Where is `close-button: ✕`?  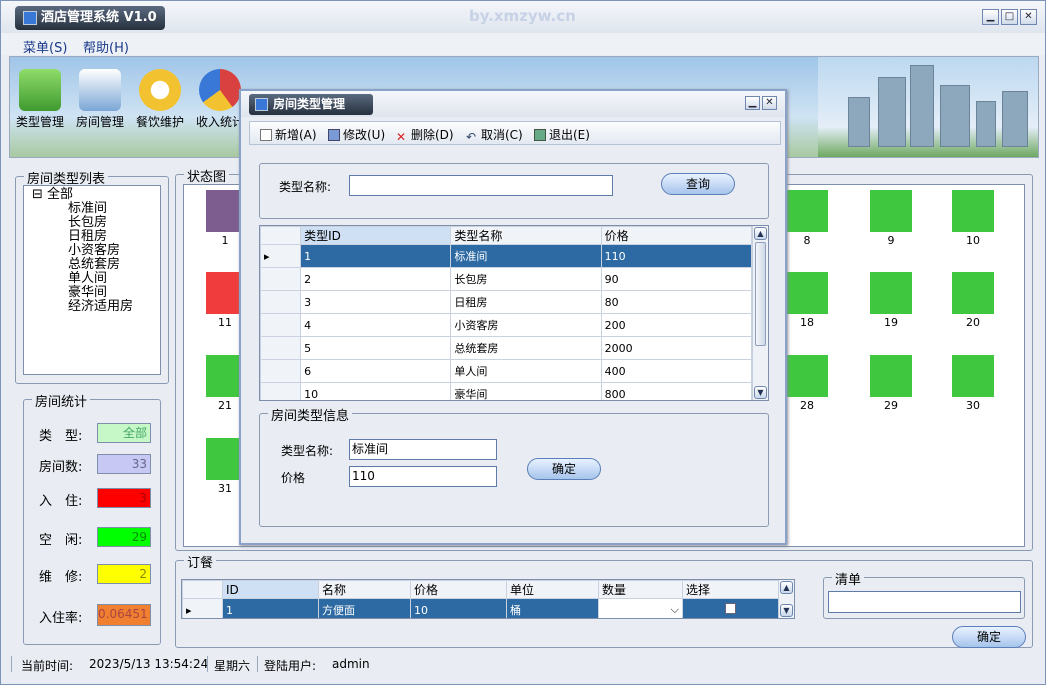
close-button: ✕ is located at coordinates (1028, 17).